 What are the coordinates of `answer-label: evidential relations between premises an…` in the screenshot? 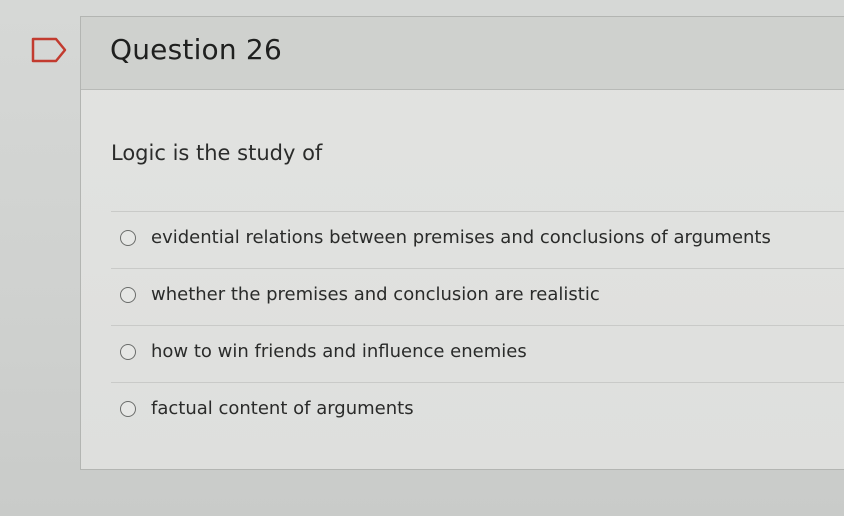 It's located at (461, 237).